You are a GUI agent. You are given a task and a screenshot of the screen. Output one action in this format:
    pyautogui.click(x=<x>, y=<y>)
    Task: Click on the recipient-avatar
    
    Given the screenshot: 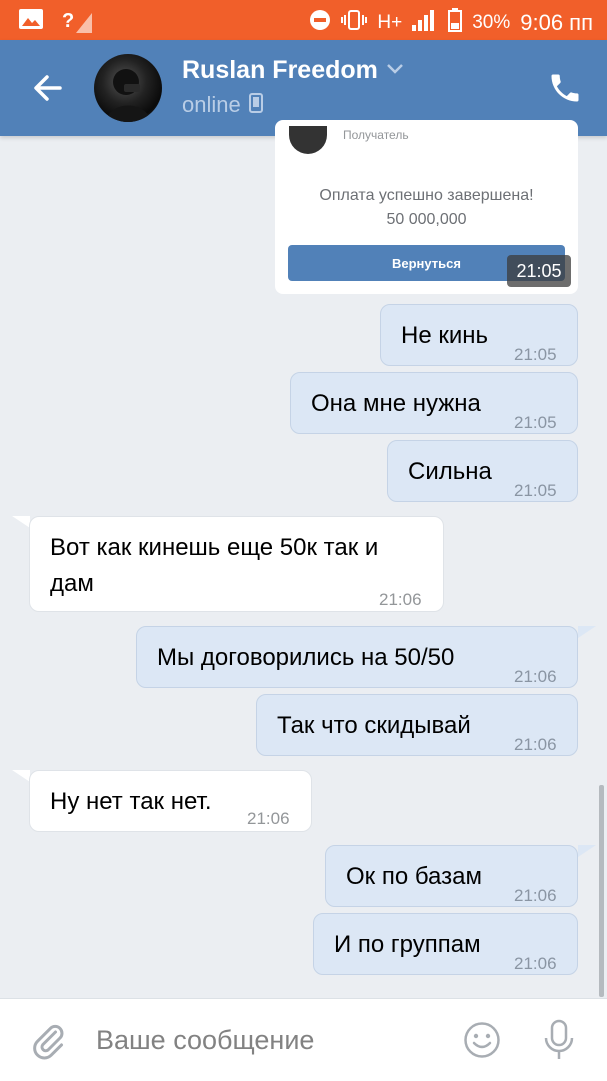 What is the action you would take?
    pyautogui.click(x=308, y=140)
    